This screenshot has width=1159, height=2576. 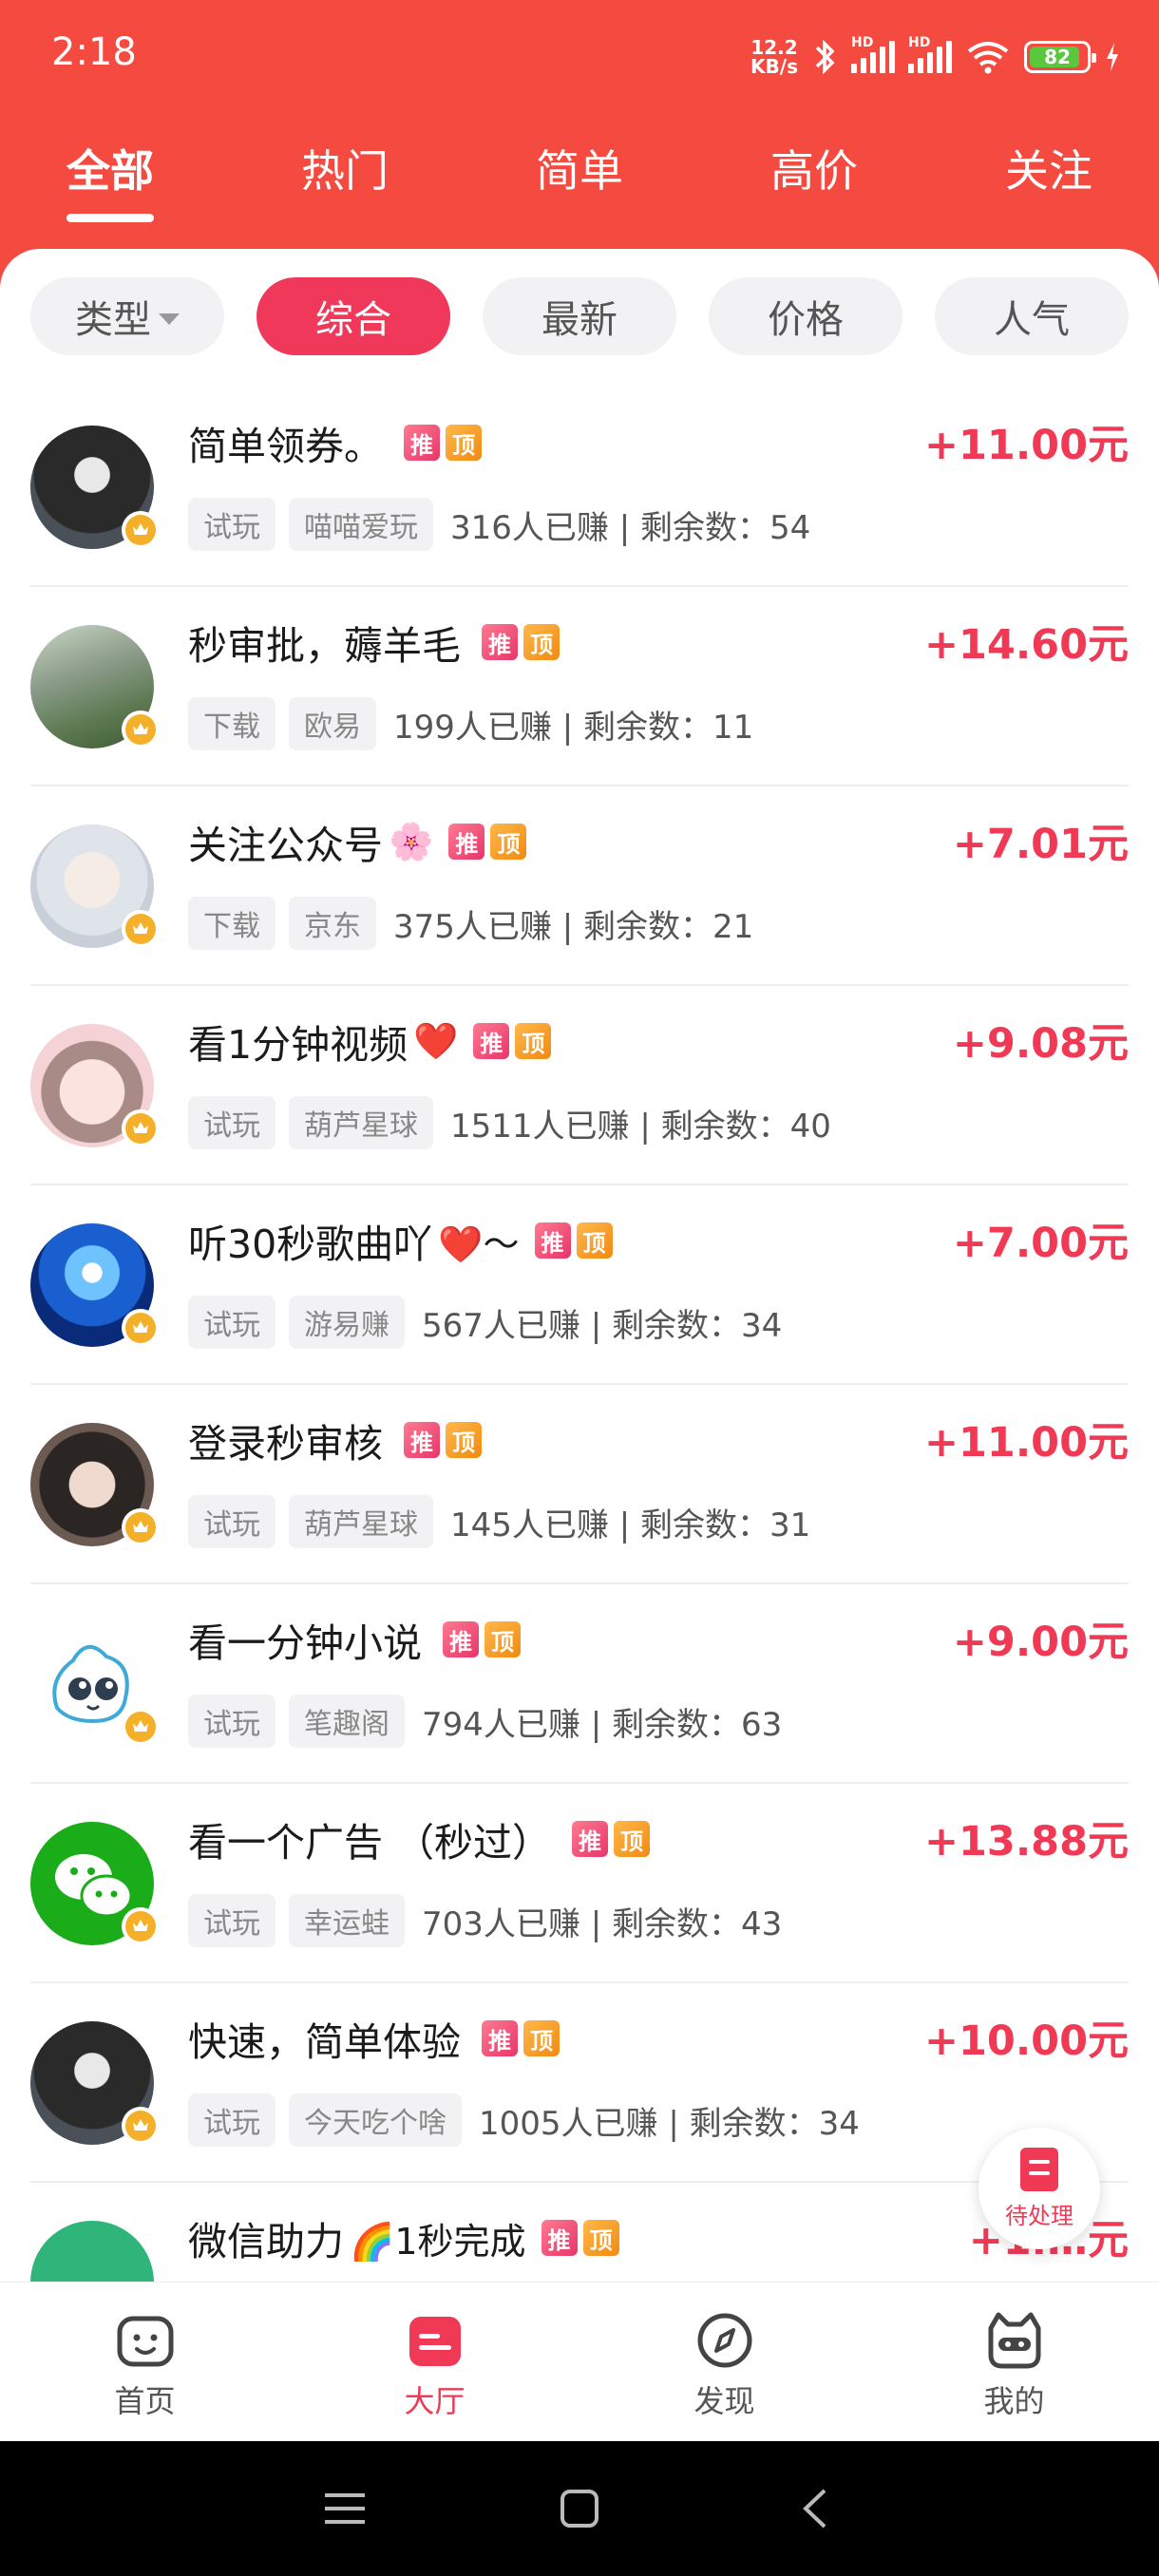 What do you see at coordinates (1026, 1443) in the screenshot?
I see `task-reward: +11.00元` at bounding box center [1026, 1443].